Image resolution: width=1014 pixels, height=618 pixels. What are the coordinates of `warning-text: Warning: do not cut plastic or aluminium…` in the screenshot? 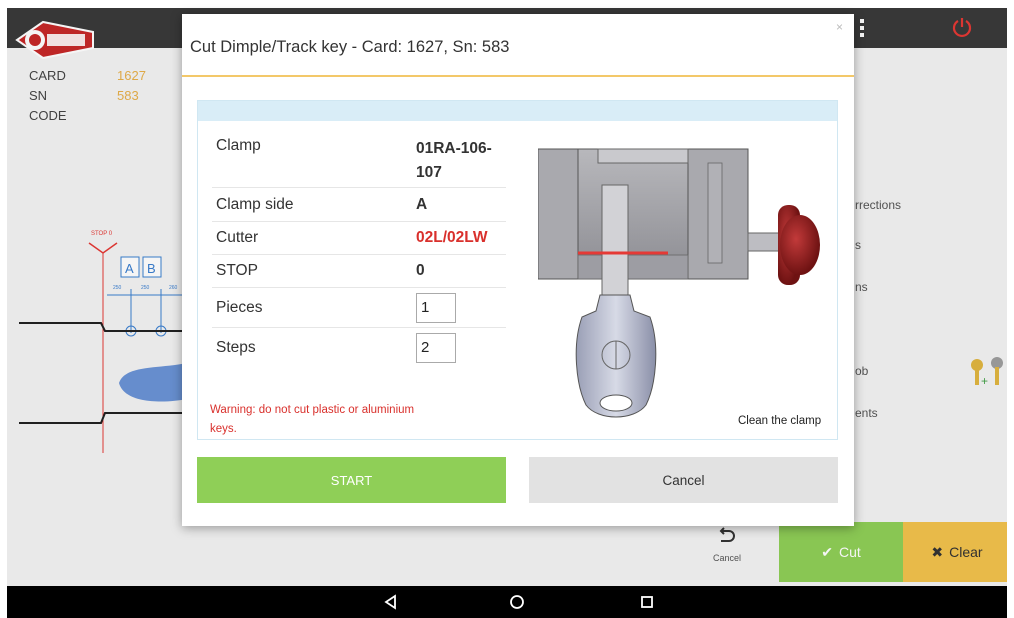 It's located at (312, 419).